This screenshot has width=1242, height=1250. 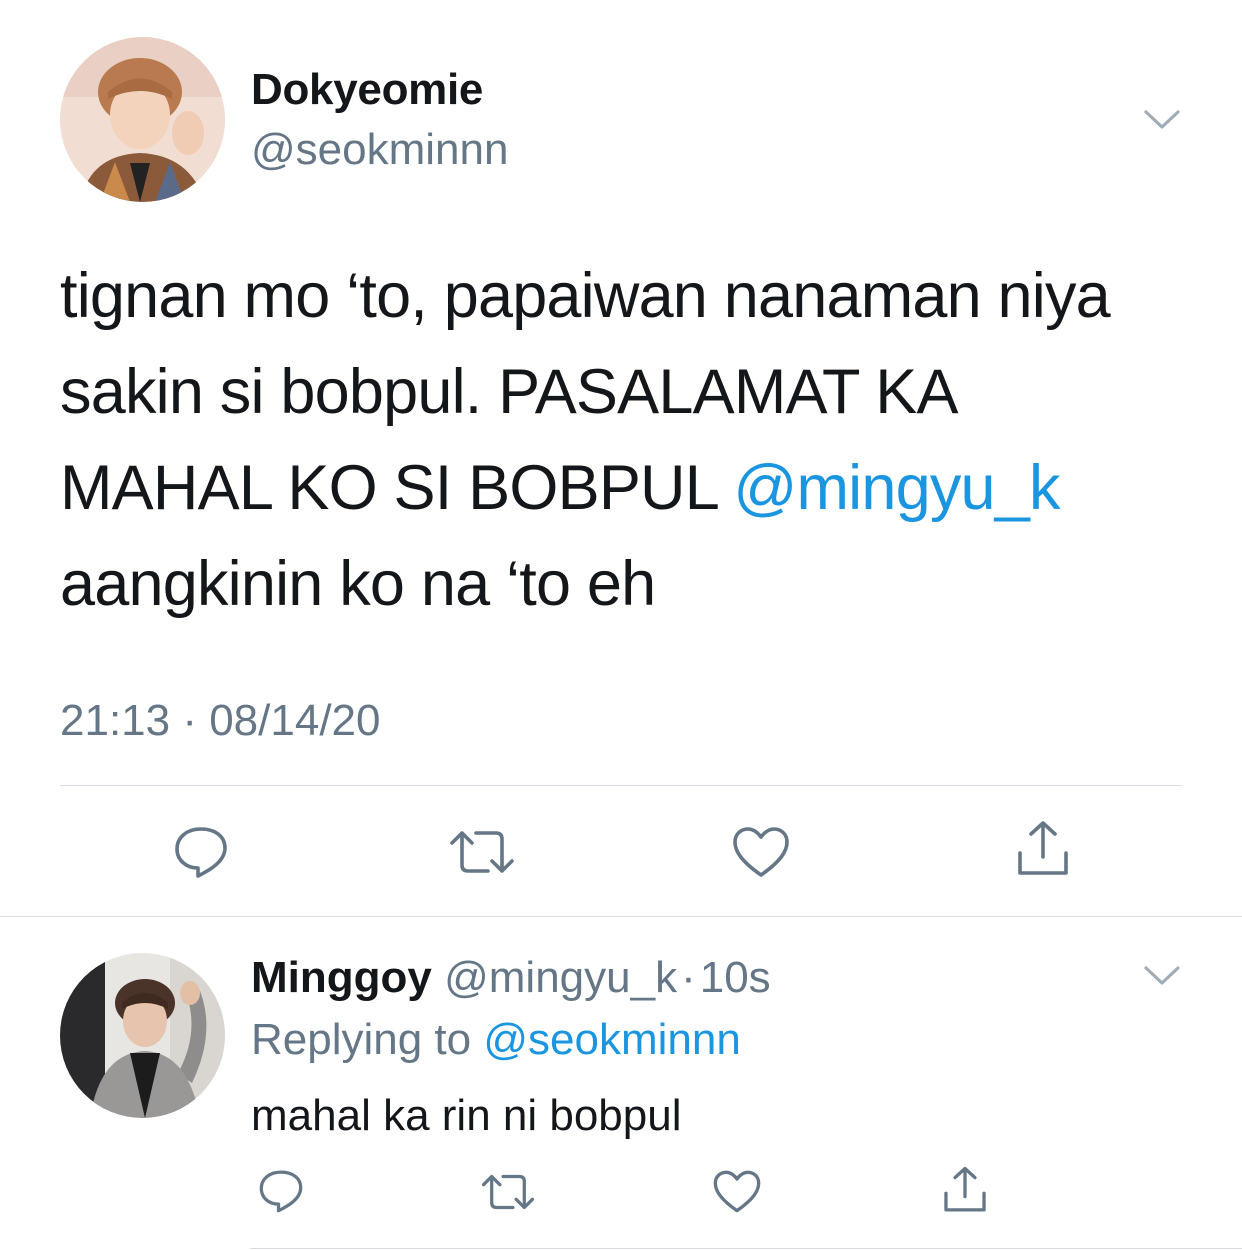 I want to click on tweet-text-line: aangkinin ko na ‘to eh, so click(x=358, y=584).